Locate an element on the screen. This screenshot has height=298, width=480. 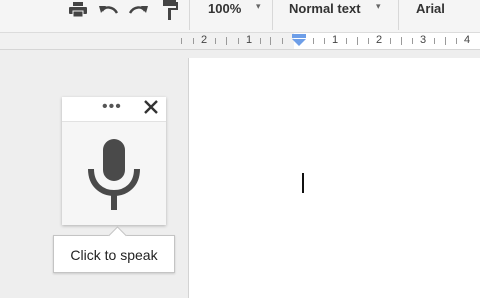
undo-icon is located at coordinates (109, 10).